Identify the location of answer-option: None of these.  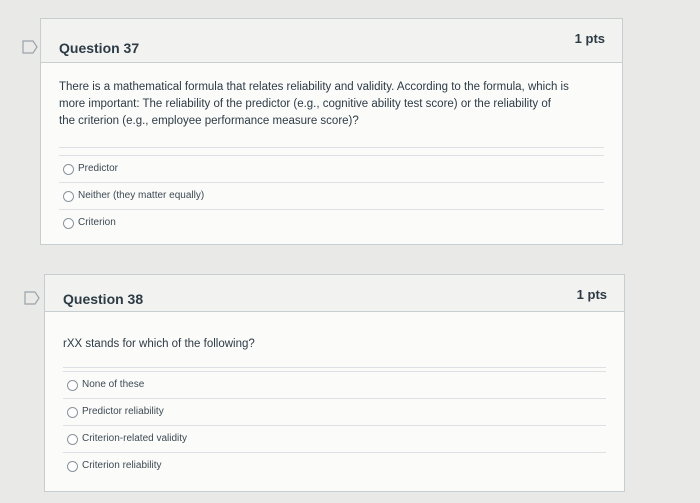
(334, 384).